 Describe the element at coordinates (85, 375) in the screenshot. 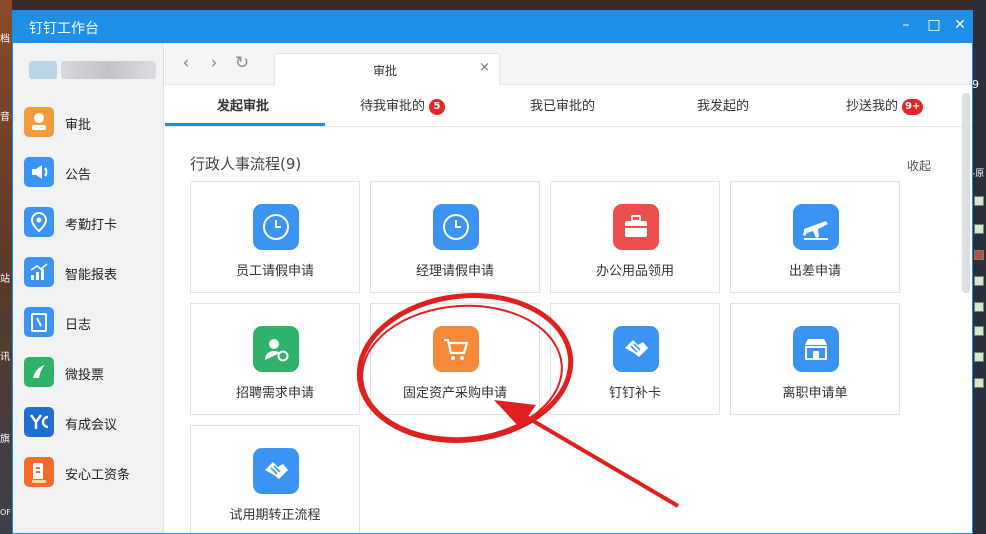

I see `sidebar-item-label: 微投票` at that location.